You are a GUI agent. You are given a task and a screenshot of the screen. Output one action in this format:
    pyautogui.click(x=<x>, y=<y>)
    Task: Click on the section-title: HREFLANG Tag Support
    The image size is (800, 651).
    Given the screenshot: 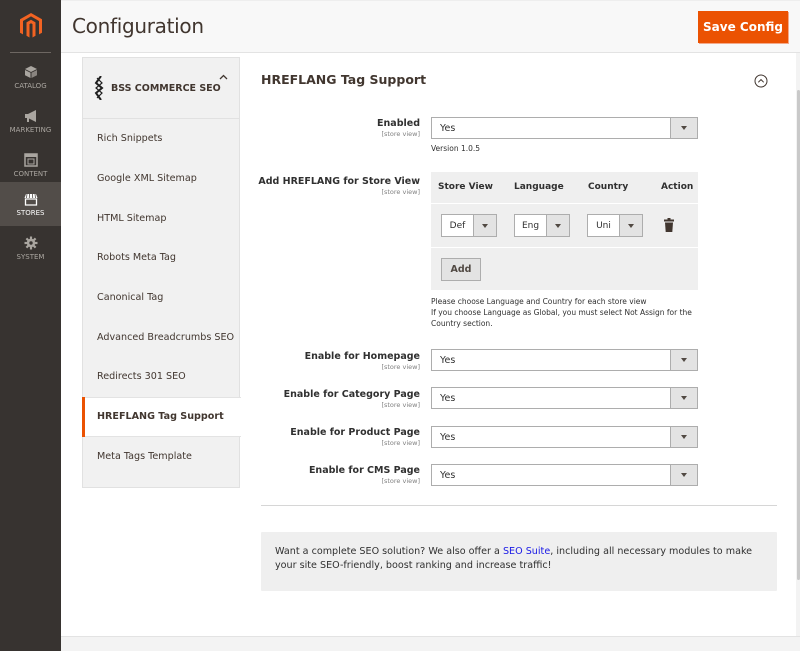 What is the action you would take?
    pyautogui.click(x=344, y=79)
    